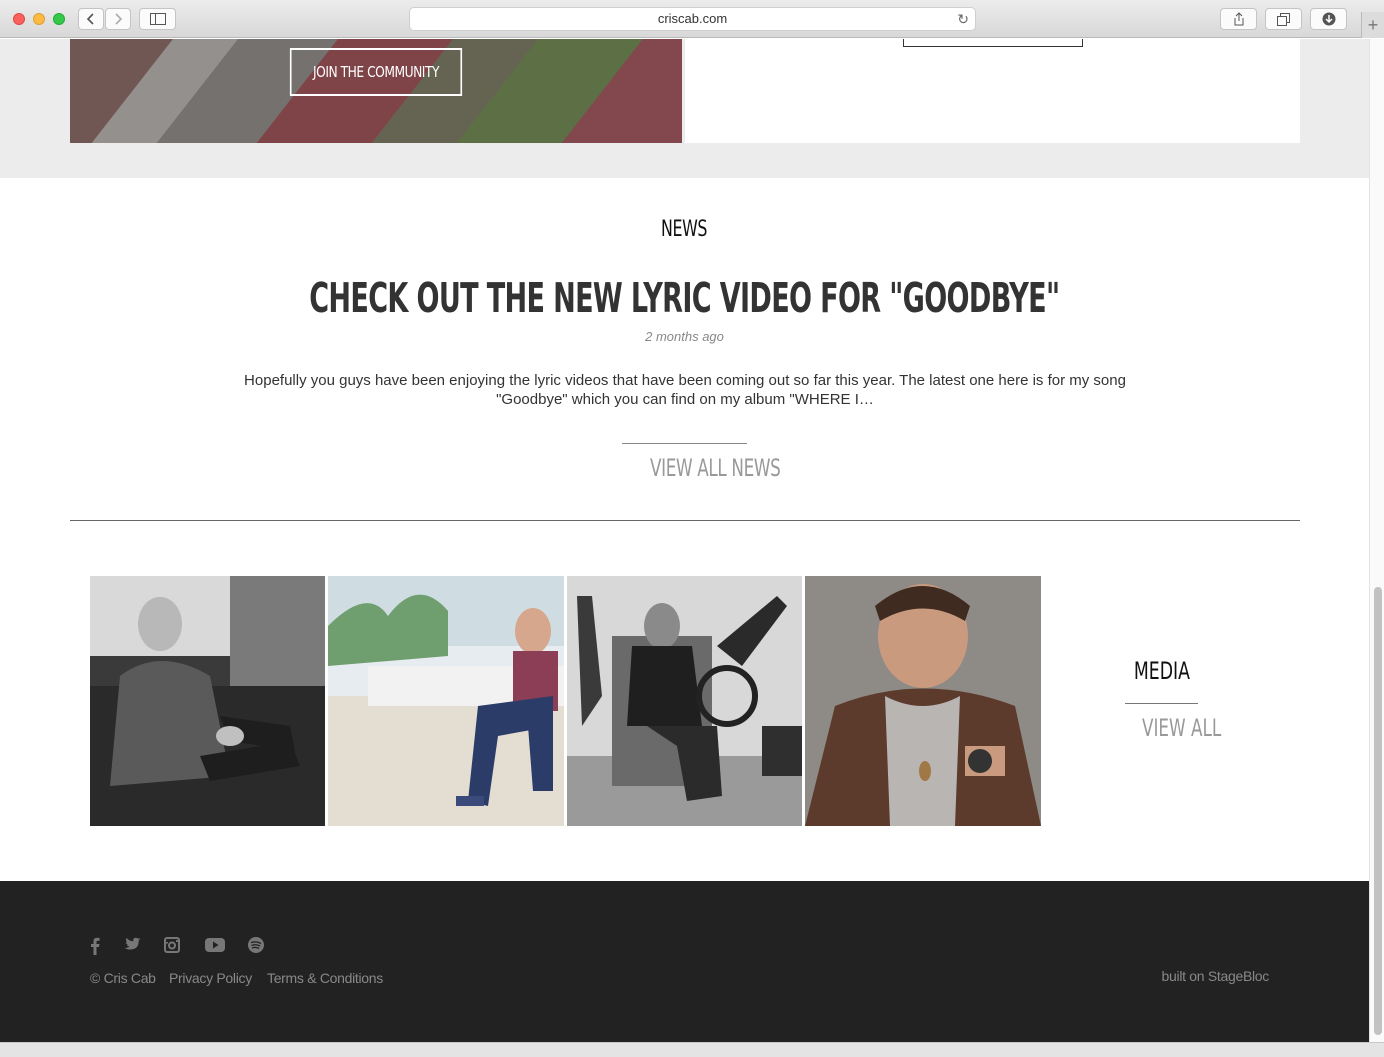 This screenshot has width=1384, height=1057. I want to click on news-heading-text: NEWS, so click(684, 229).